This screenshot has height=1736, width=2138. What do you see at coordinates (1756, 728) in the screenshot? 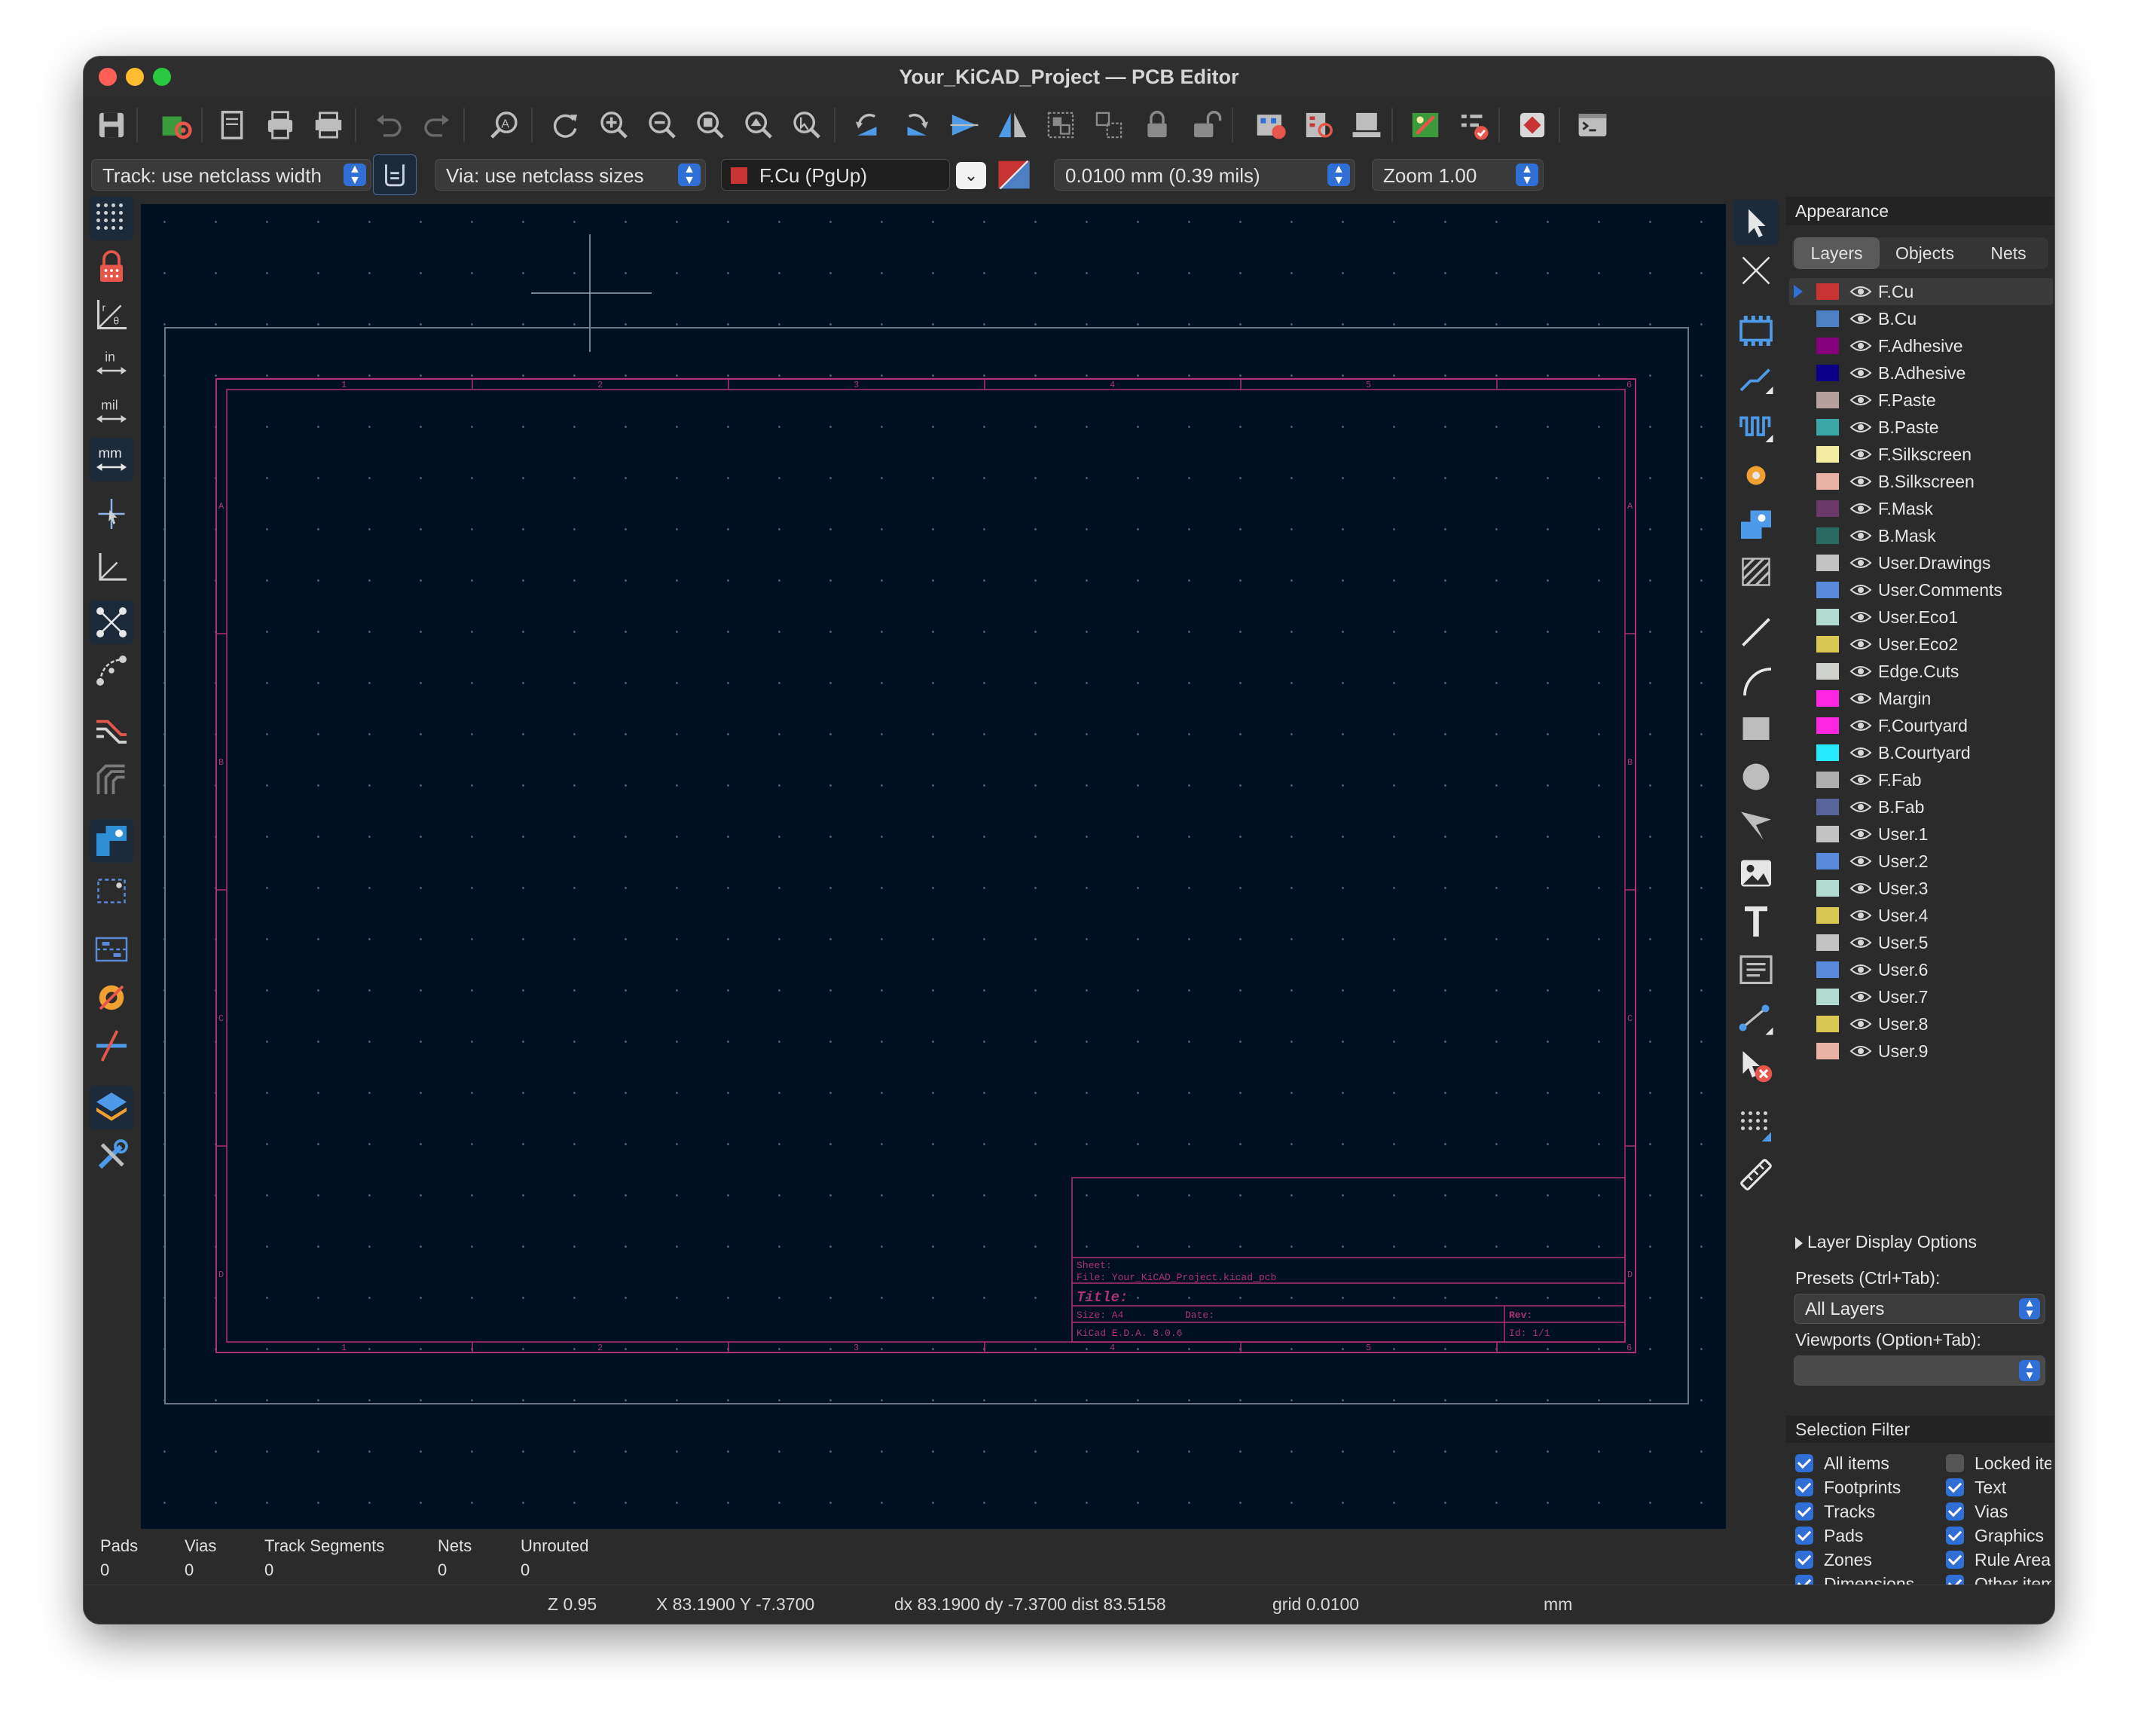
I see `draw-rectangle-icon` at bounding box center [1756, 728].